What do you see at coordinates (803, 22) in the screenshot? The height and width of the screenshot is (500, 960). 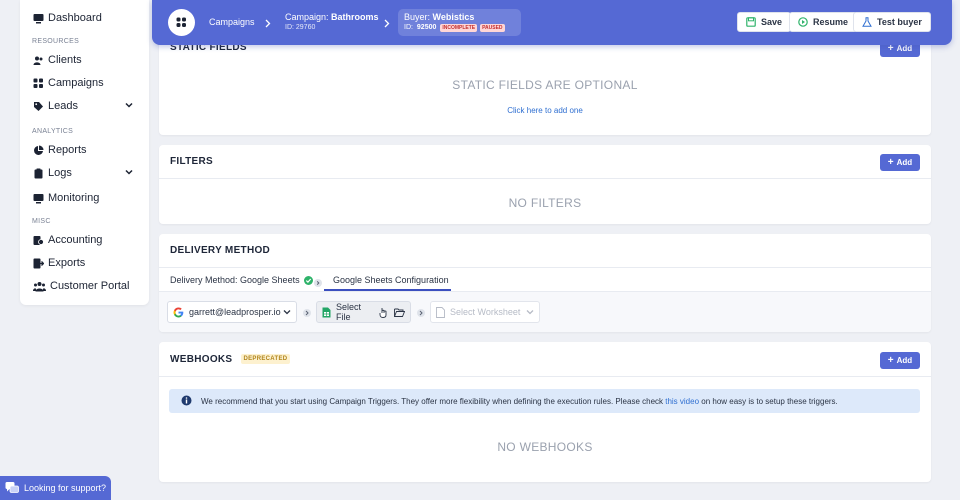 I see `play-circle-icon` at bounding box center [803, 22].